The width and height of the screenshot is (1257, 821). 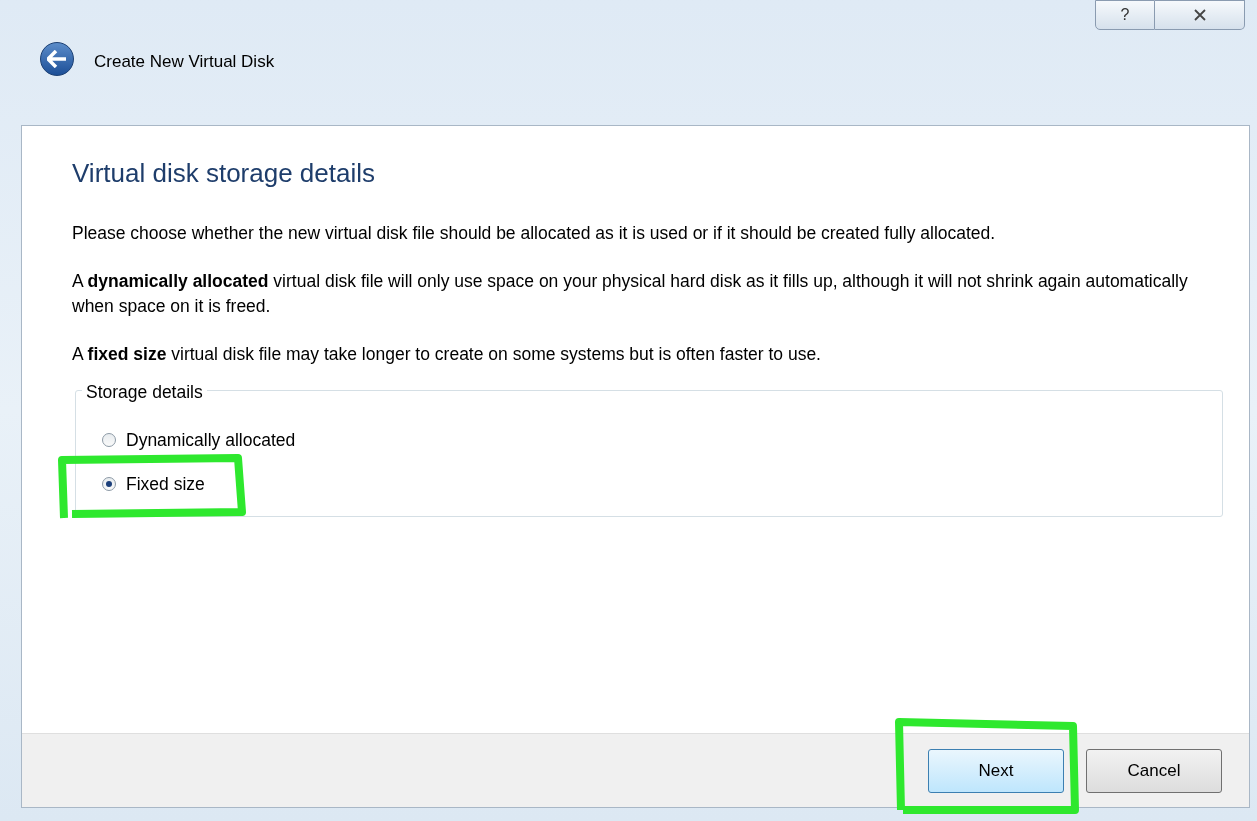 What do you see at coordinates (184, 62) in the screenshot?
I see `window-title: Create New Virtual Disk` at bounding box center [184, 62].